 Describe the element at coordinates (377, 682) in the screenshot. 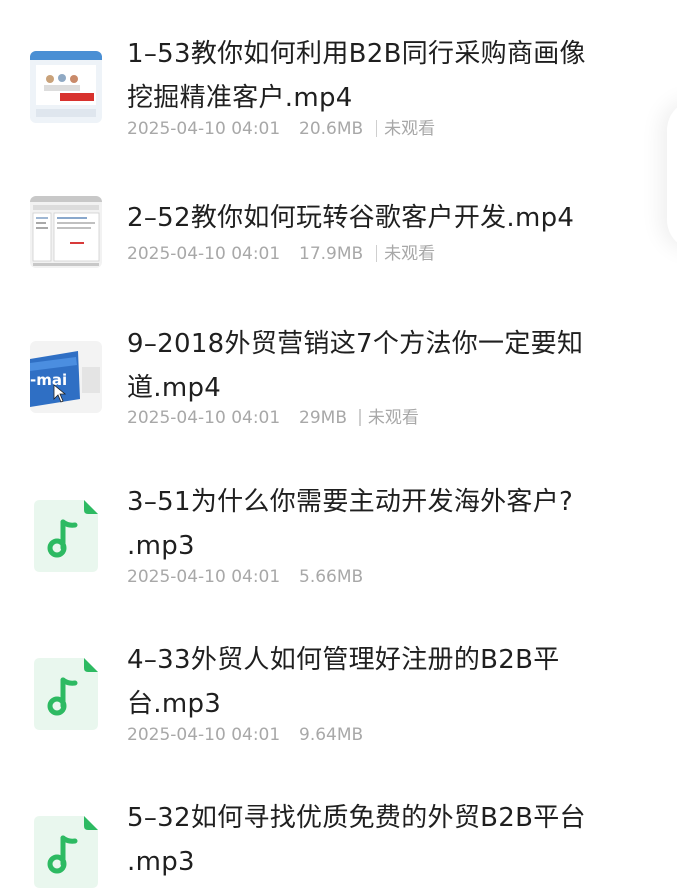

I see `file-title: 4–33外贸人如何管理好注册的B2B平 台.mp3` at that location.